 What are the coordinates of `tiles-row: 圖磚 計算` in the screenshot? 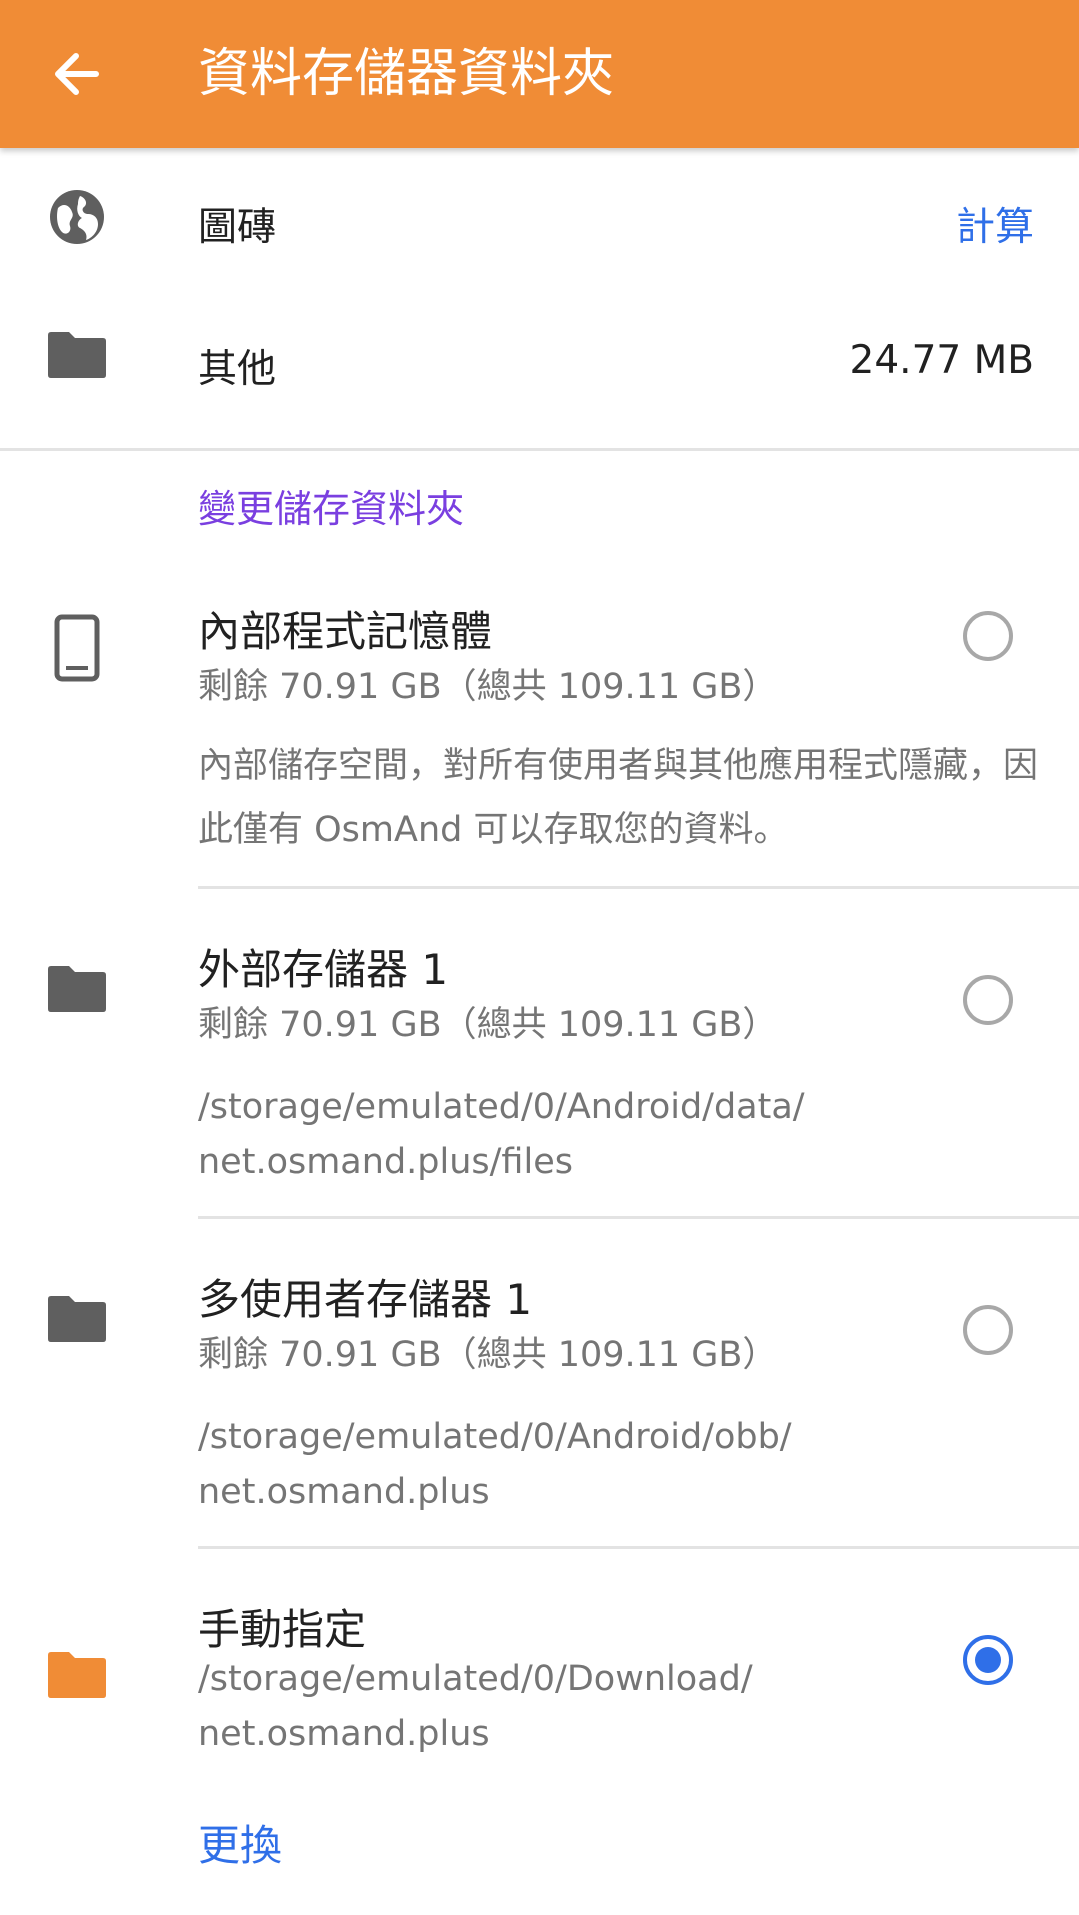 It's located at (539, 214).